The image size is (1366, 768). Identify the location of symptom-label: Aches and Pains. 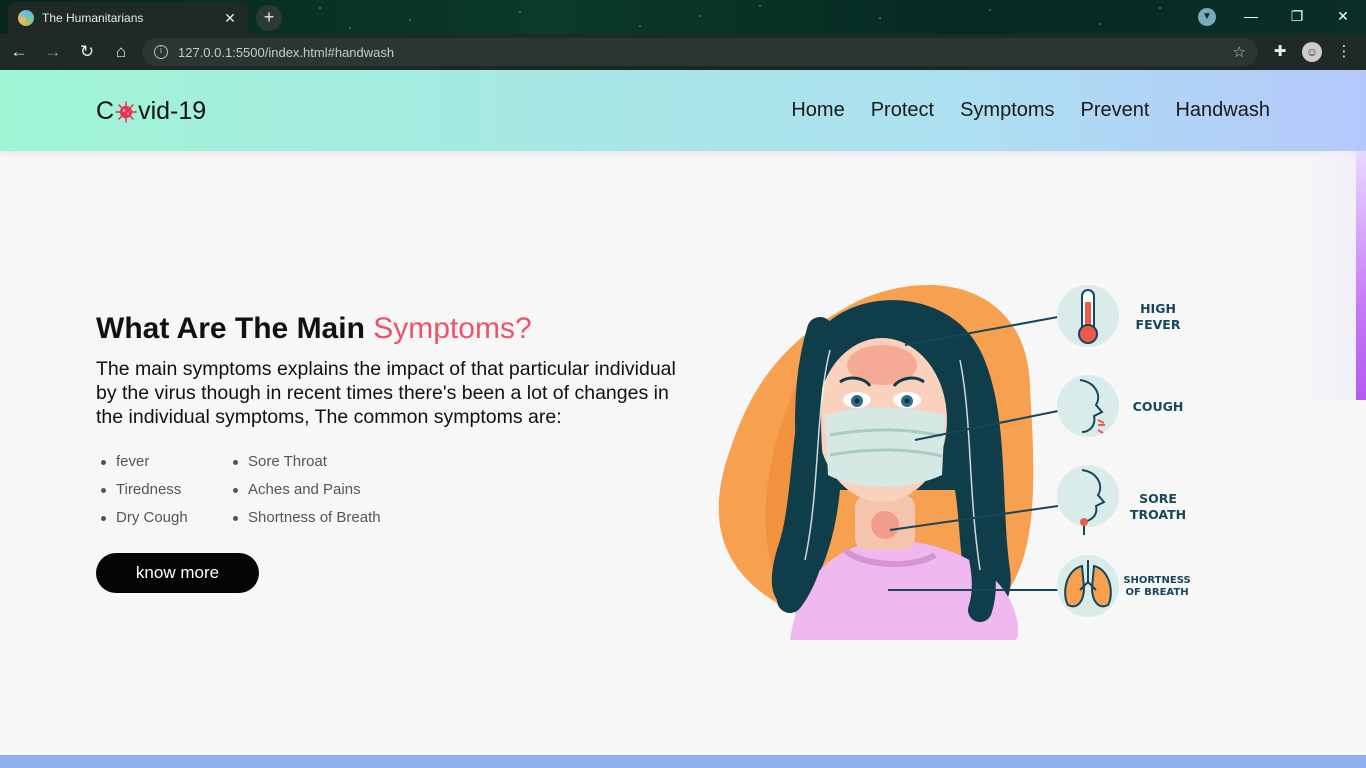
(304, 489).